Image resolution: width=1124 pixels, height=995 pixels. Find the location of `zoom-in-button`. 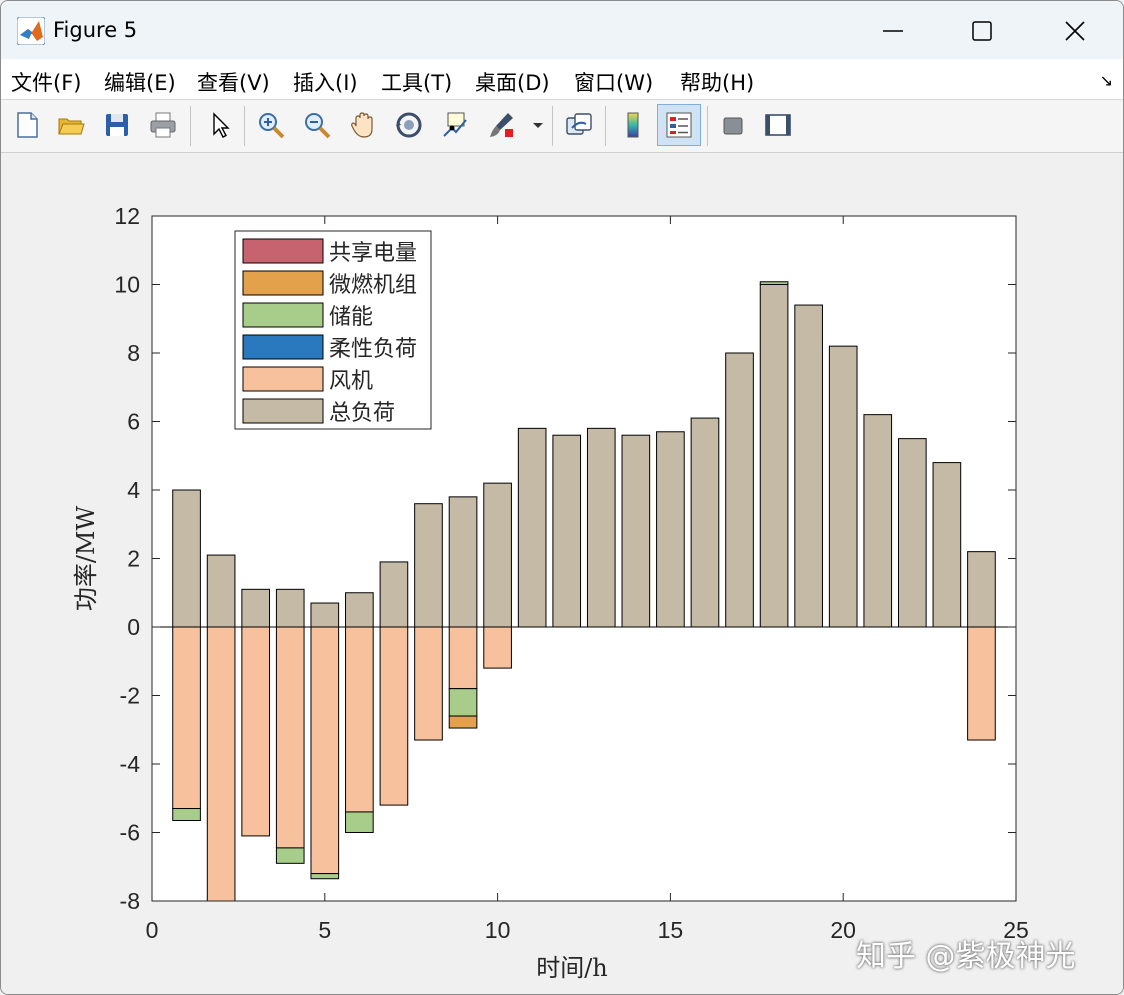

zoom-in-button is located at coordinates (271, 125).